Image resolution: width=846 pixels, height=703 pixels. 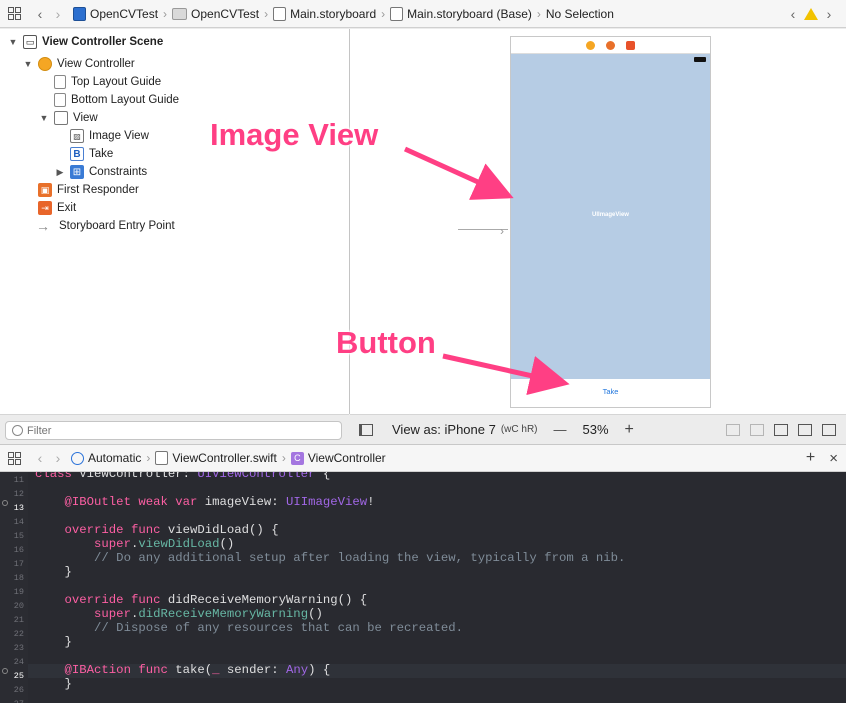 I want to click on image-view-icon: ▨, so click(x=77, y=136).